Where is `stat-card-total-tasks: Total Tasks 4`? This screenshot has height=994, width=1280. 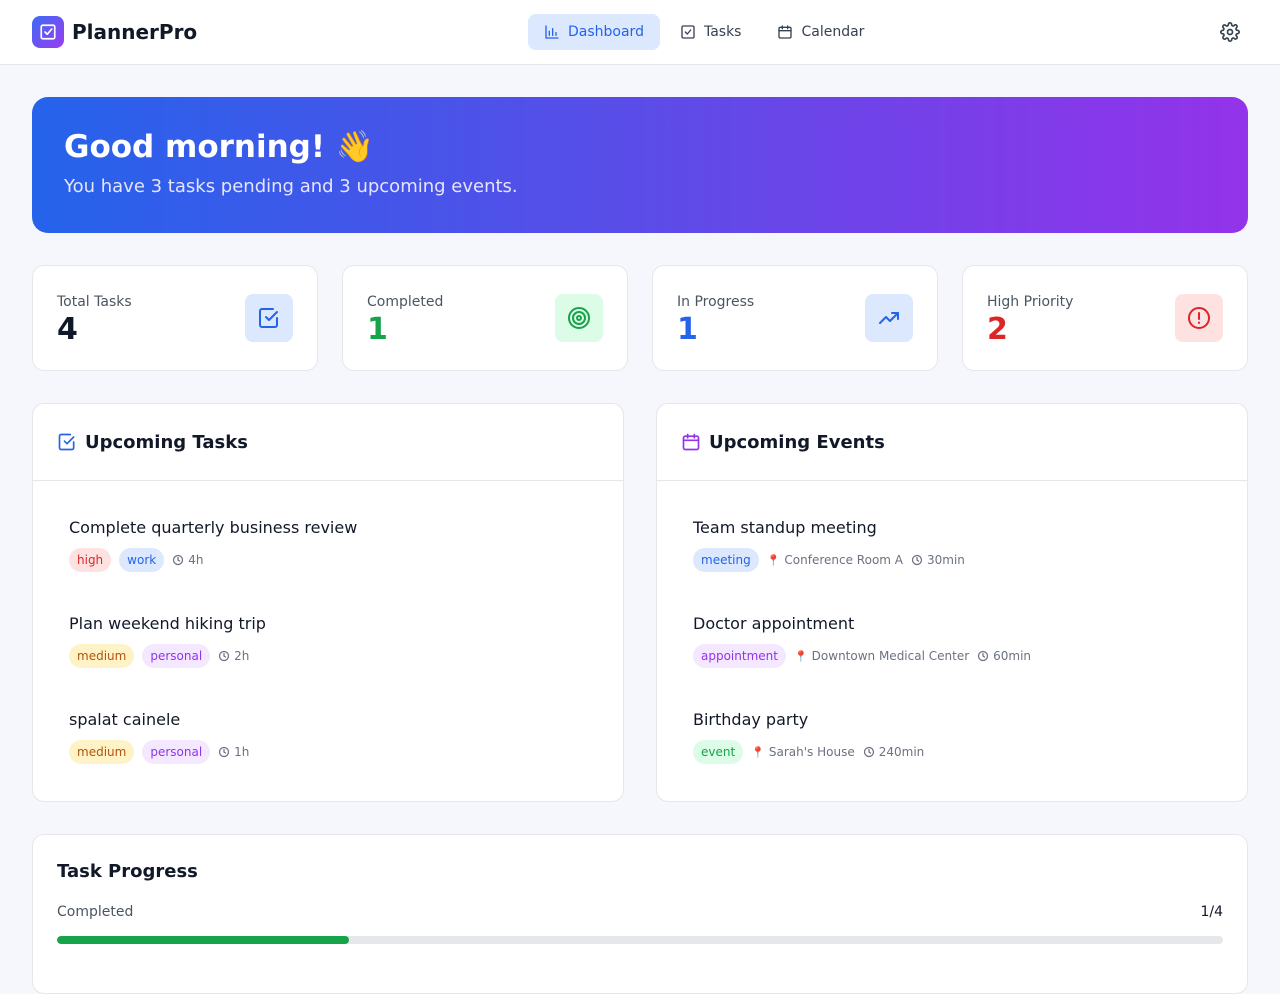 stat-card-total-tasks: Total Tasks 4 is located at coordinates (175, 318).